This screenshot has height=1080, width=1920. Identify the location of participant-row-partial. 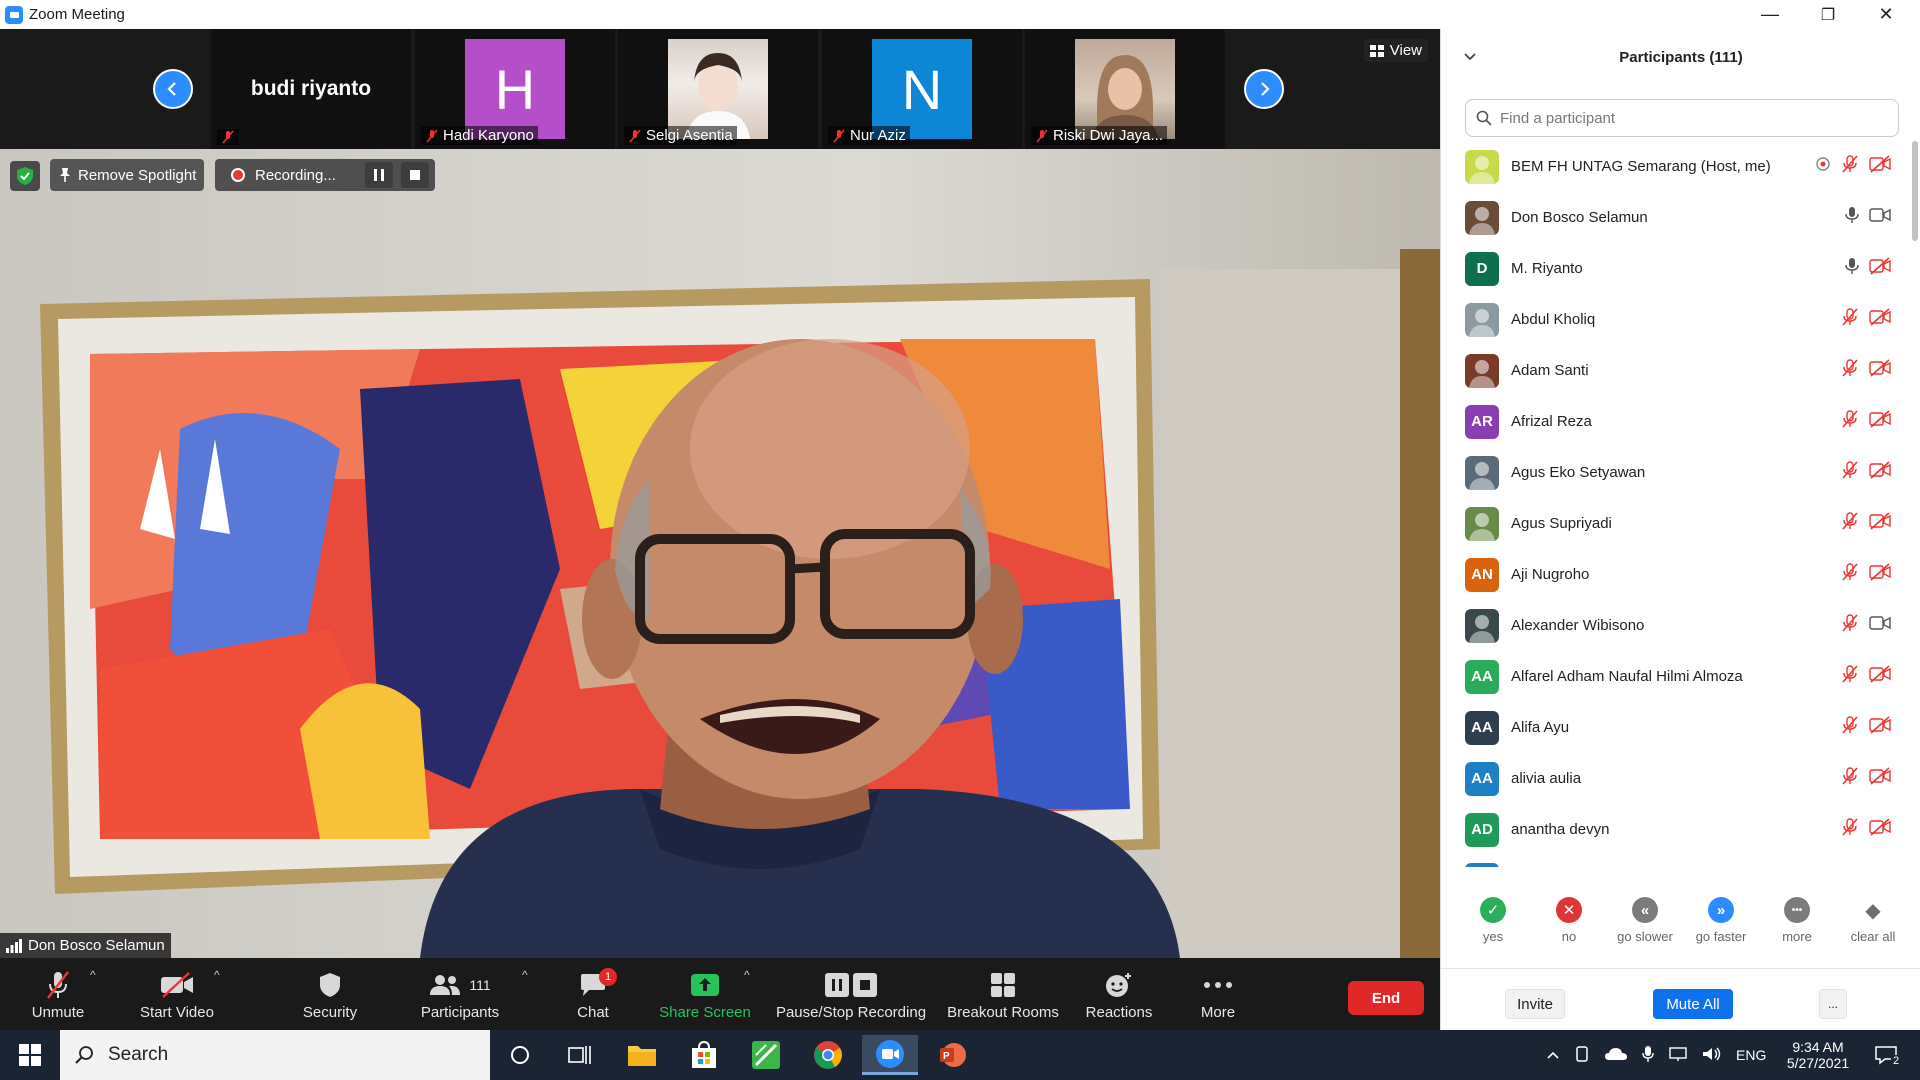
(1676, 861).